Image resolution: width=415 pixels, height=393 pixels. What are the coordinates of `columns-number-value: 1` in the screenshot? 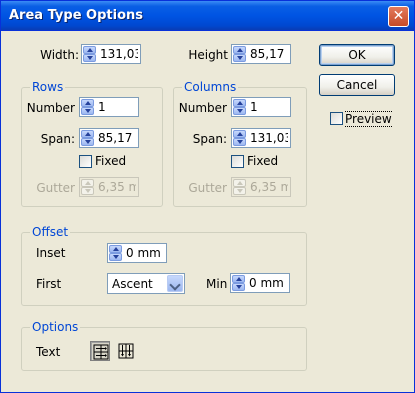 It's located at (269, 107).